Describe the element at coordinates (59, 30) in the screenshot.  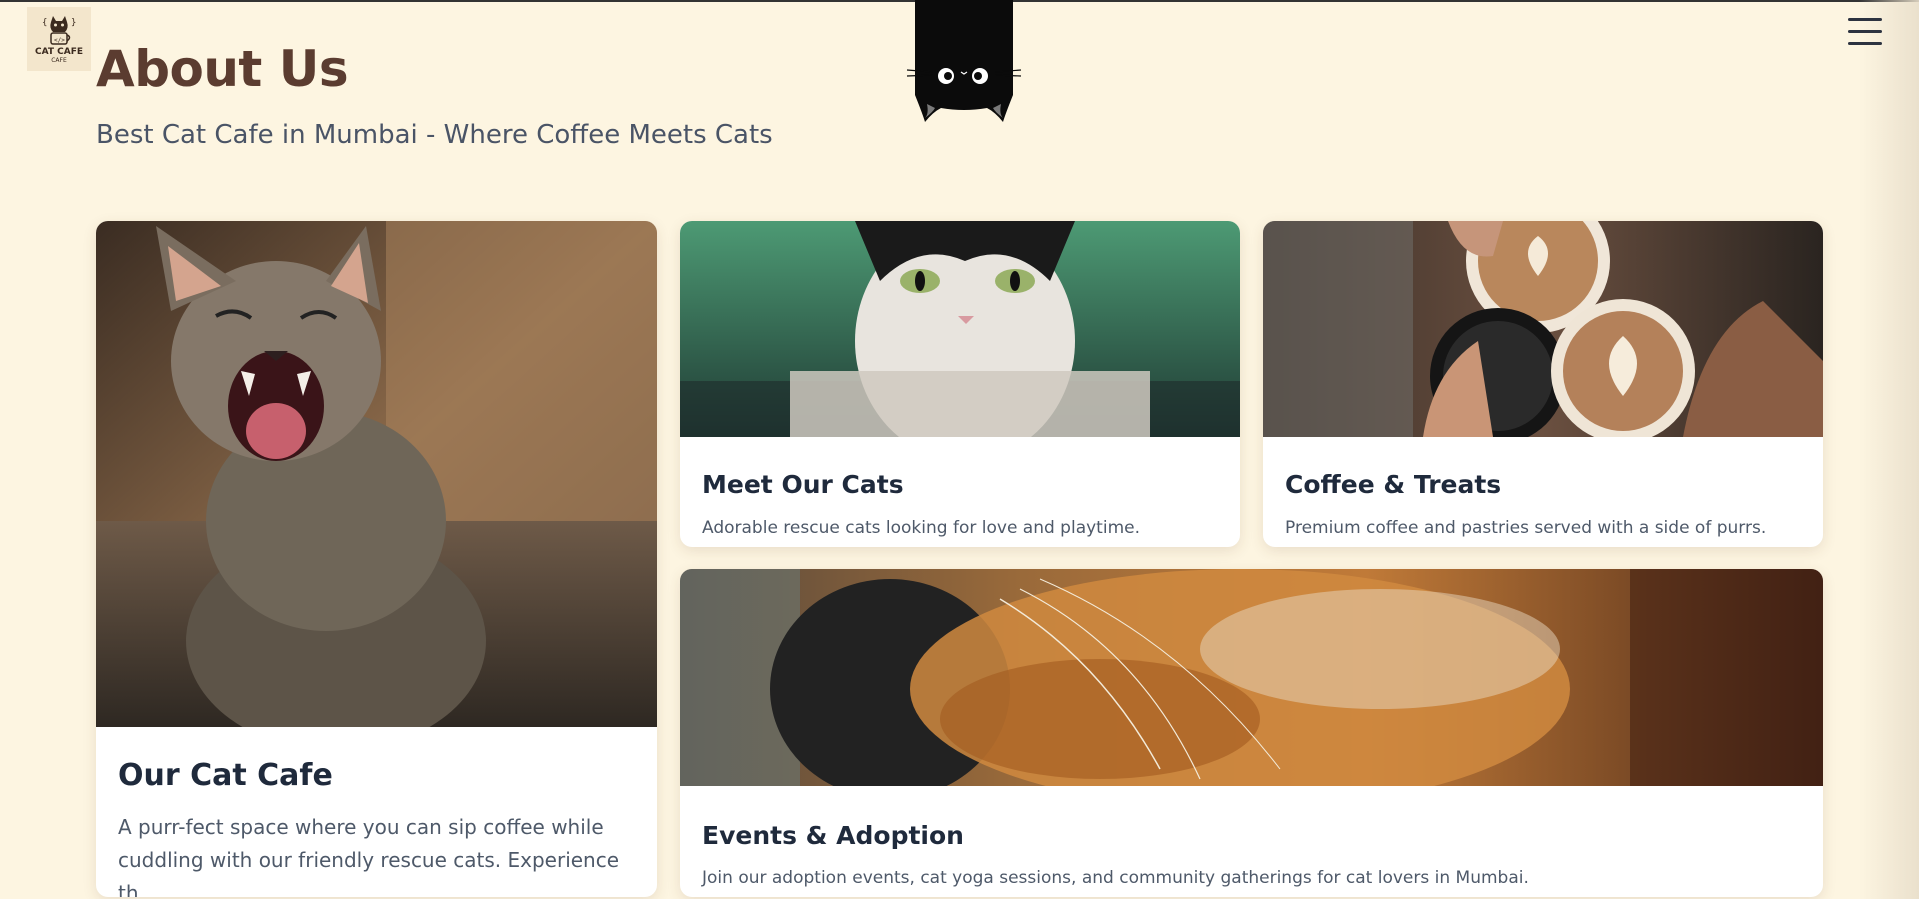
I see `cat-logo-icon: { } </>` at that location.